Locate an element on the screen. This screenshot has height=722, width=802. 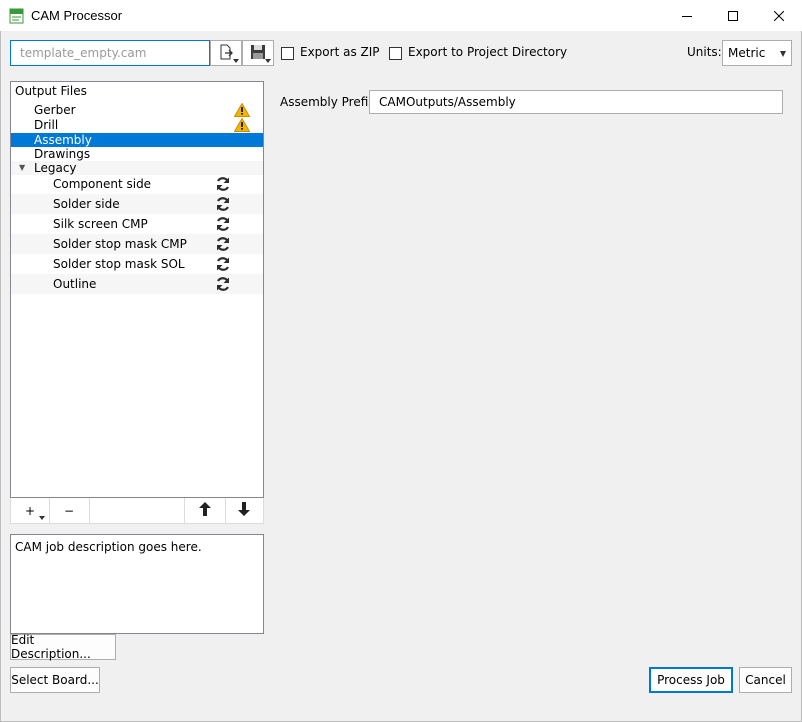
units-value: Metric is located at coordinates (747, 53).